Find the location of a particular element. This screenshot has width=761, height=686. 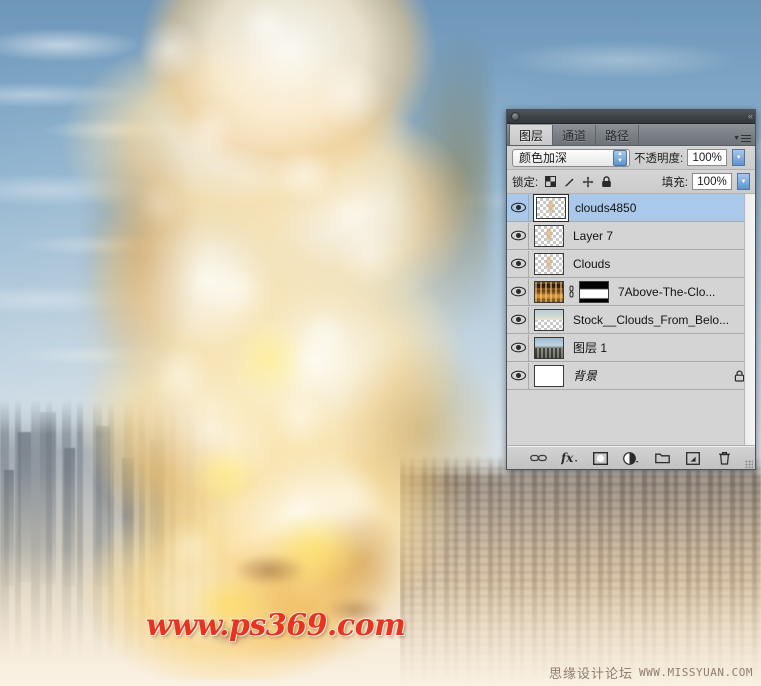

blend-opacity-row: 颜色加深 ▲ ▼ 不透明度: 100% ▼ is located at coordinates (631, 158).